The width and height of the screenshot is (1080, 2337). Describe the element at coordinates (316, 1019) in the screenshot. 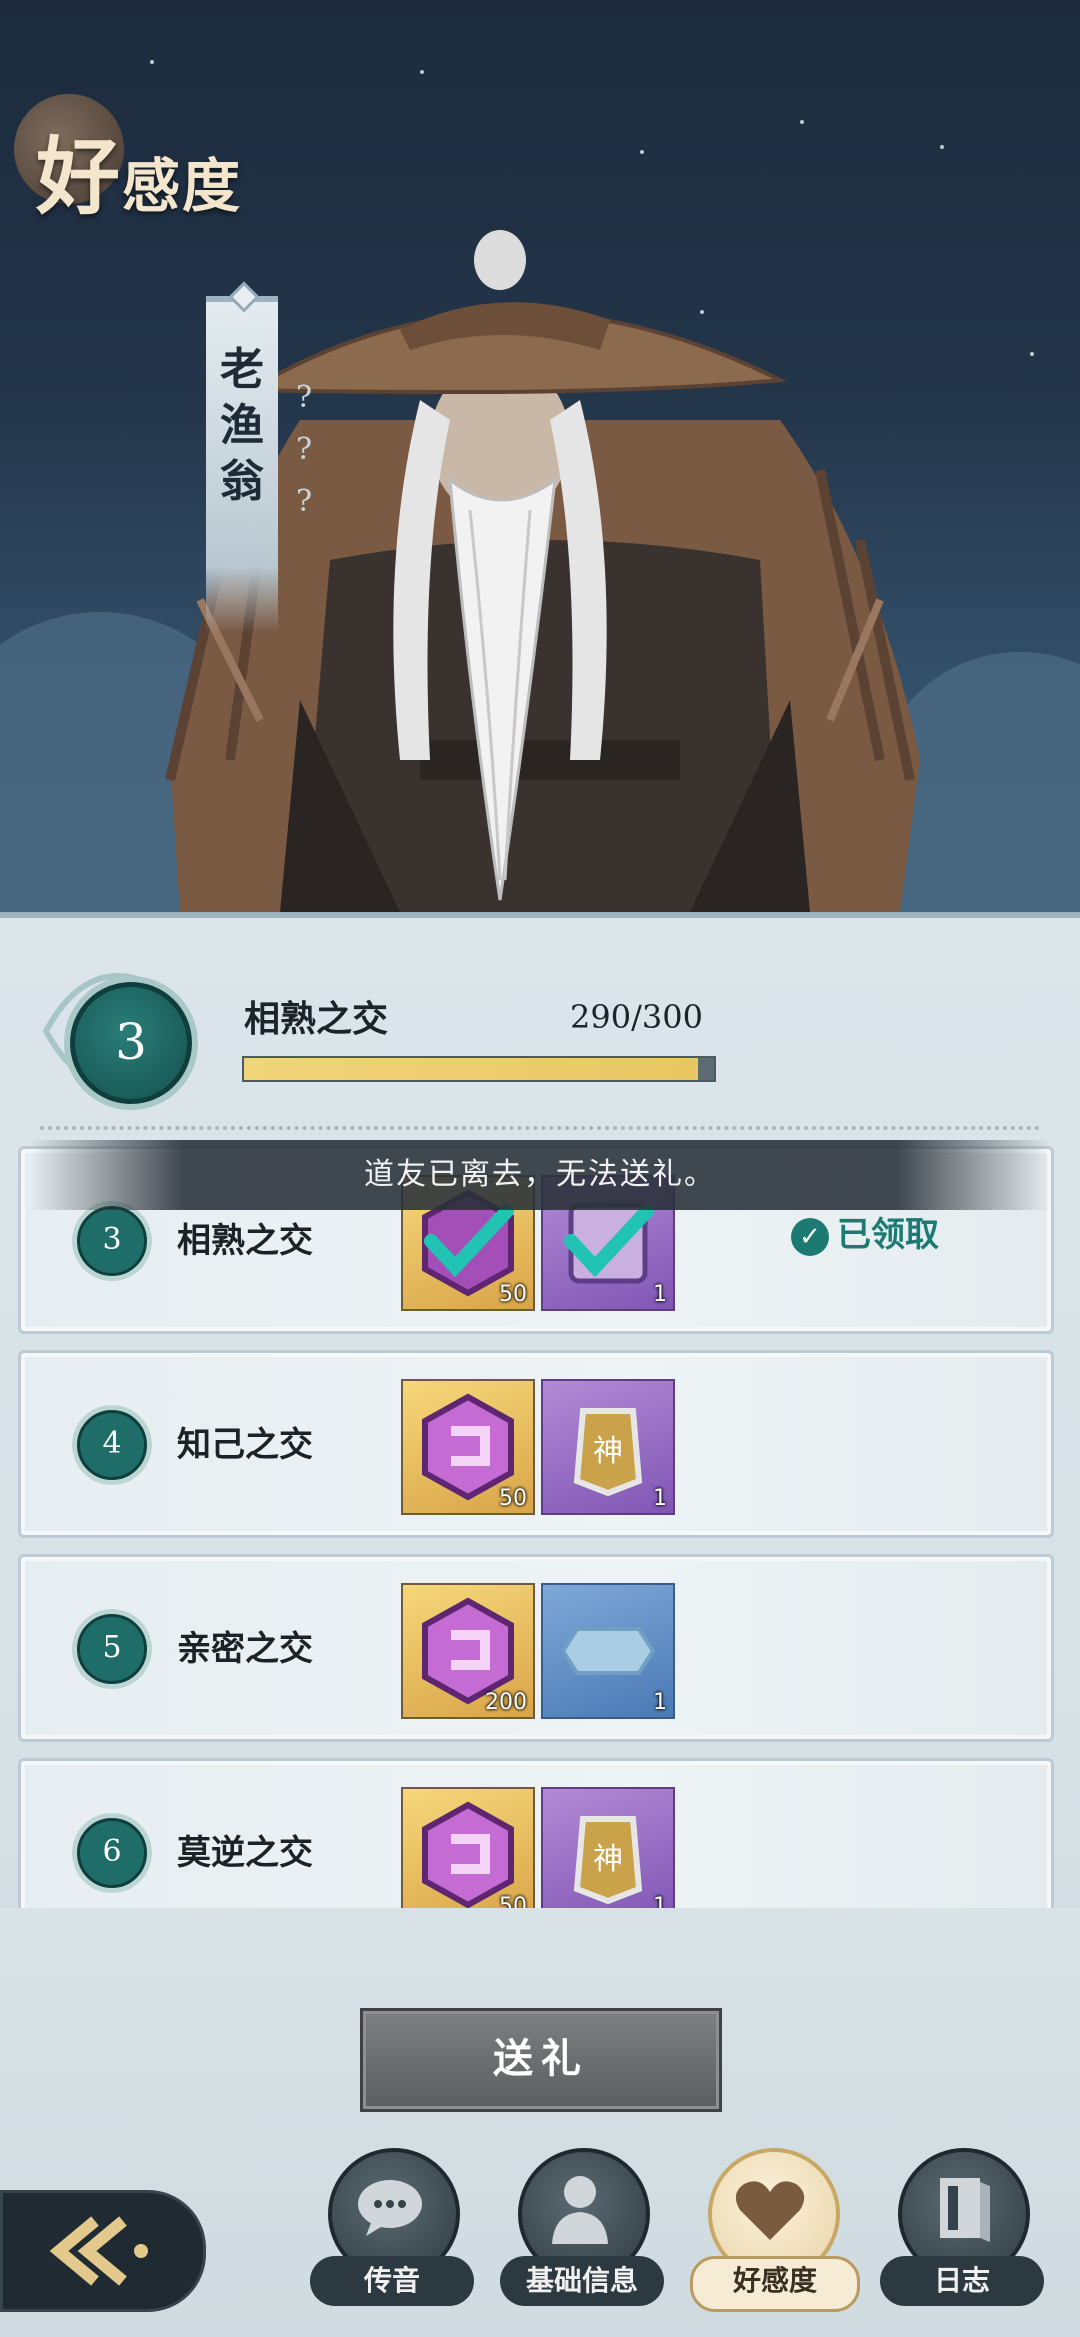

I see `current-level-name: 相熟之交` at that location.